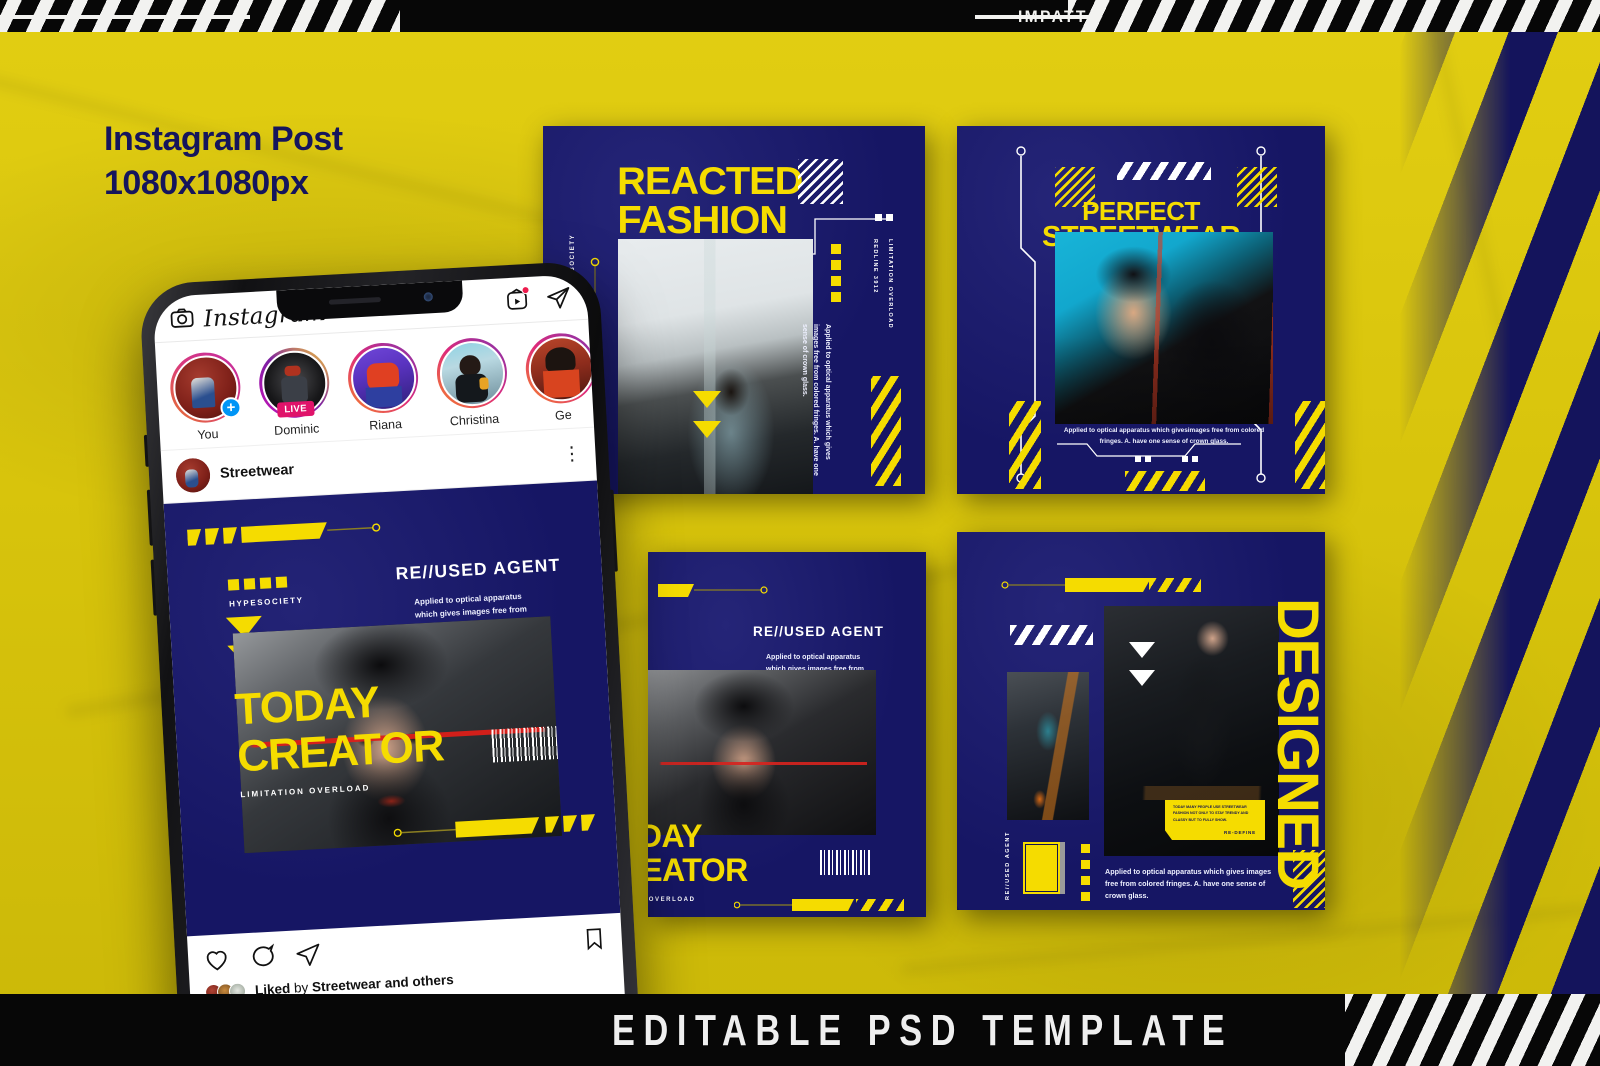  I want to click on card1-marker-b, so click(889, 217).